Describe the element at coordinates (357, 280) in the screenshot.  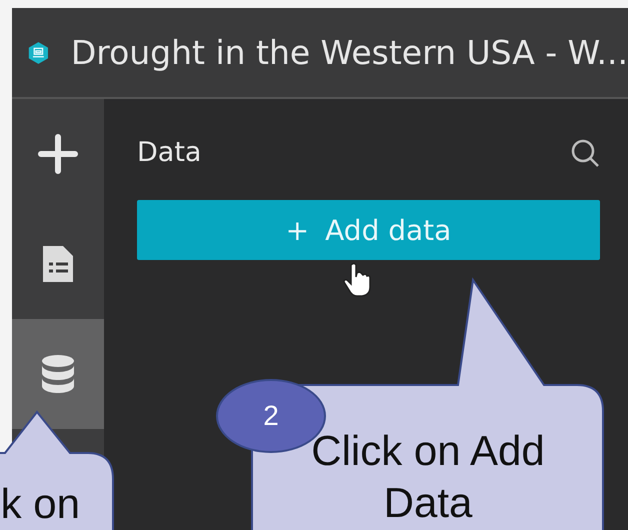
I see `hand-cursor-icon` at that location.